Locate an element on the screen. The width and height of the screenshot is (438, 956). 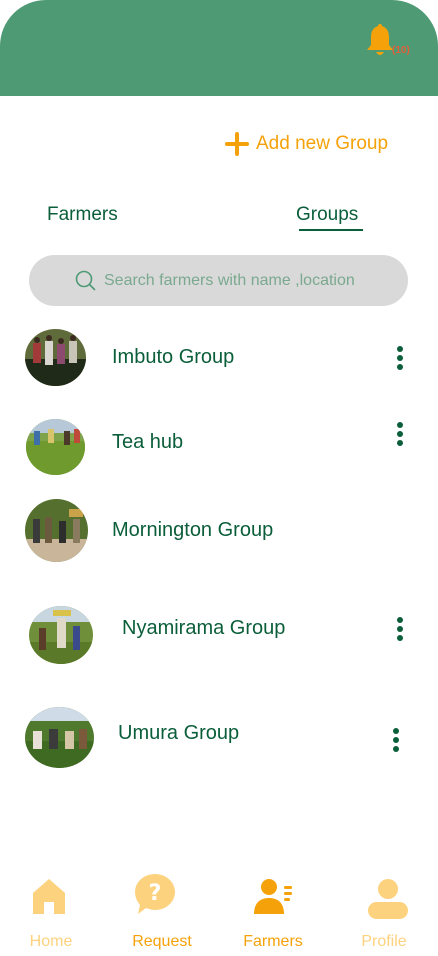
home-icon is located at coordinates (49, 896).